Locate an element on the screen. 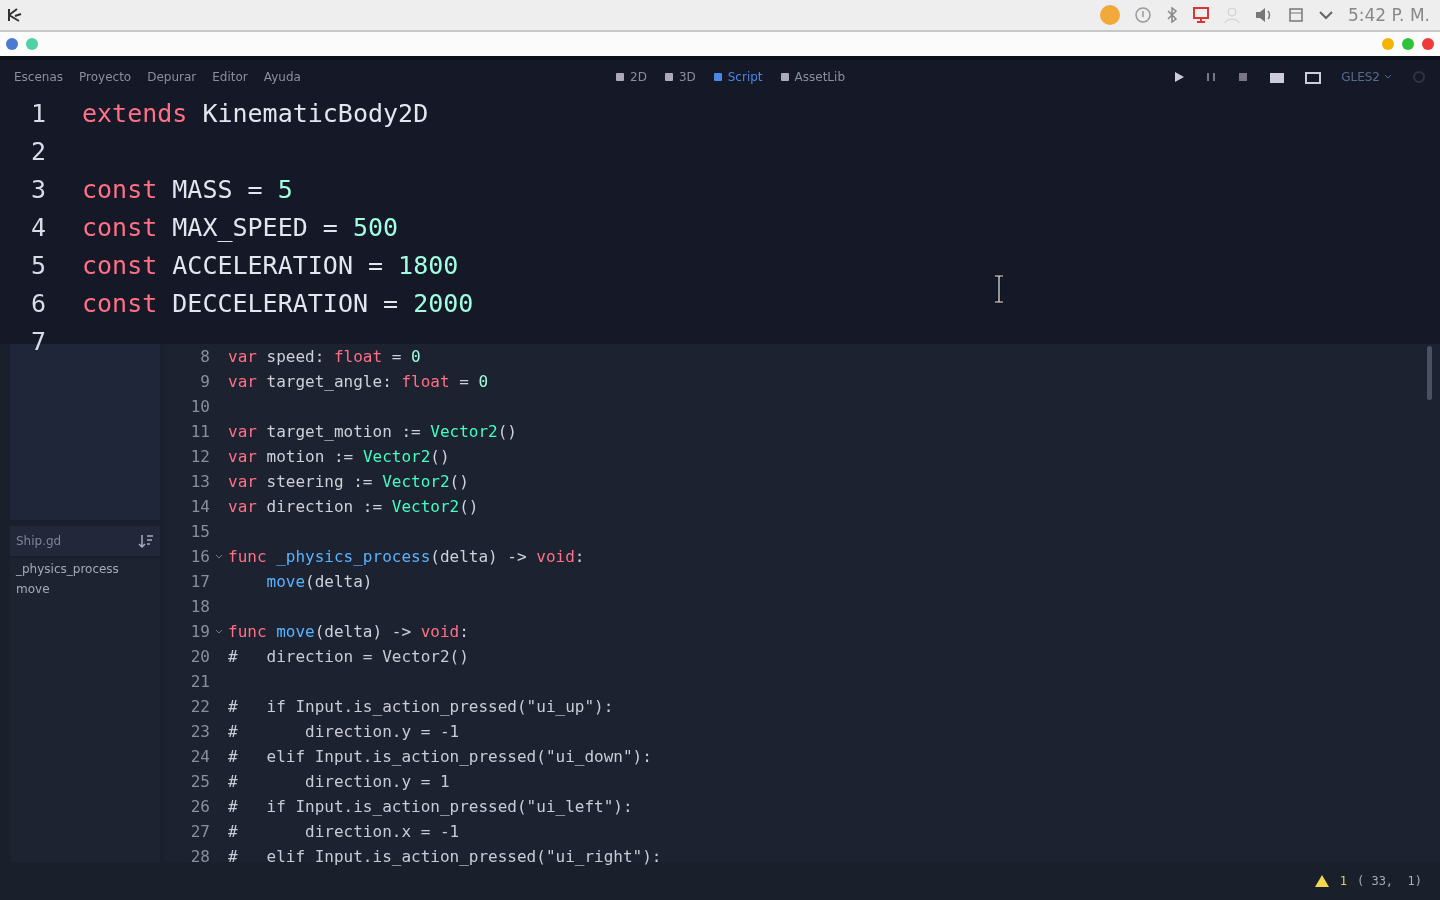  info-icon is located at coordinates (1142, 15).